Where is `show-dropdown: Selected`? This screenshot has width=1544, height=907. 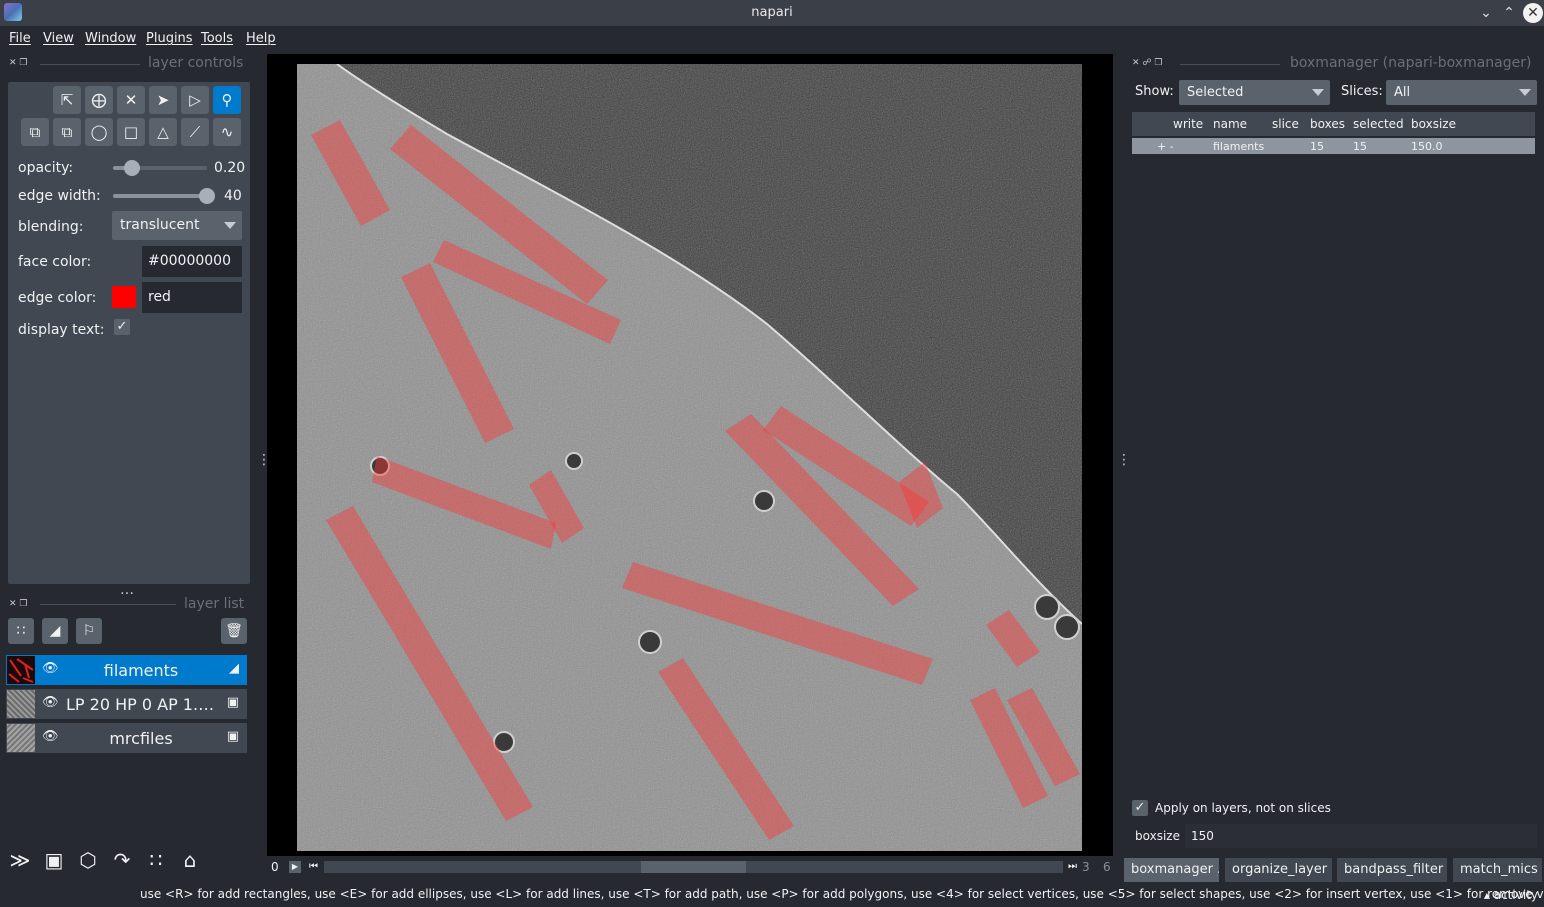 show-dropdown: Selected is located at coordinates (1254, 92).